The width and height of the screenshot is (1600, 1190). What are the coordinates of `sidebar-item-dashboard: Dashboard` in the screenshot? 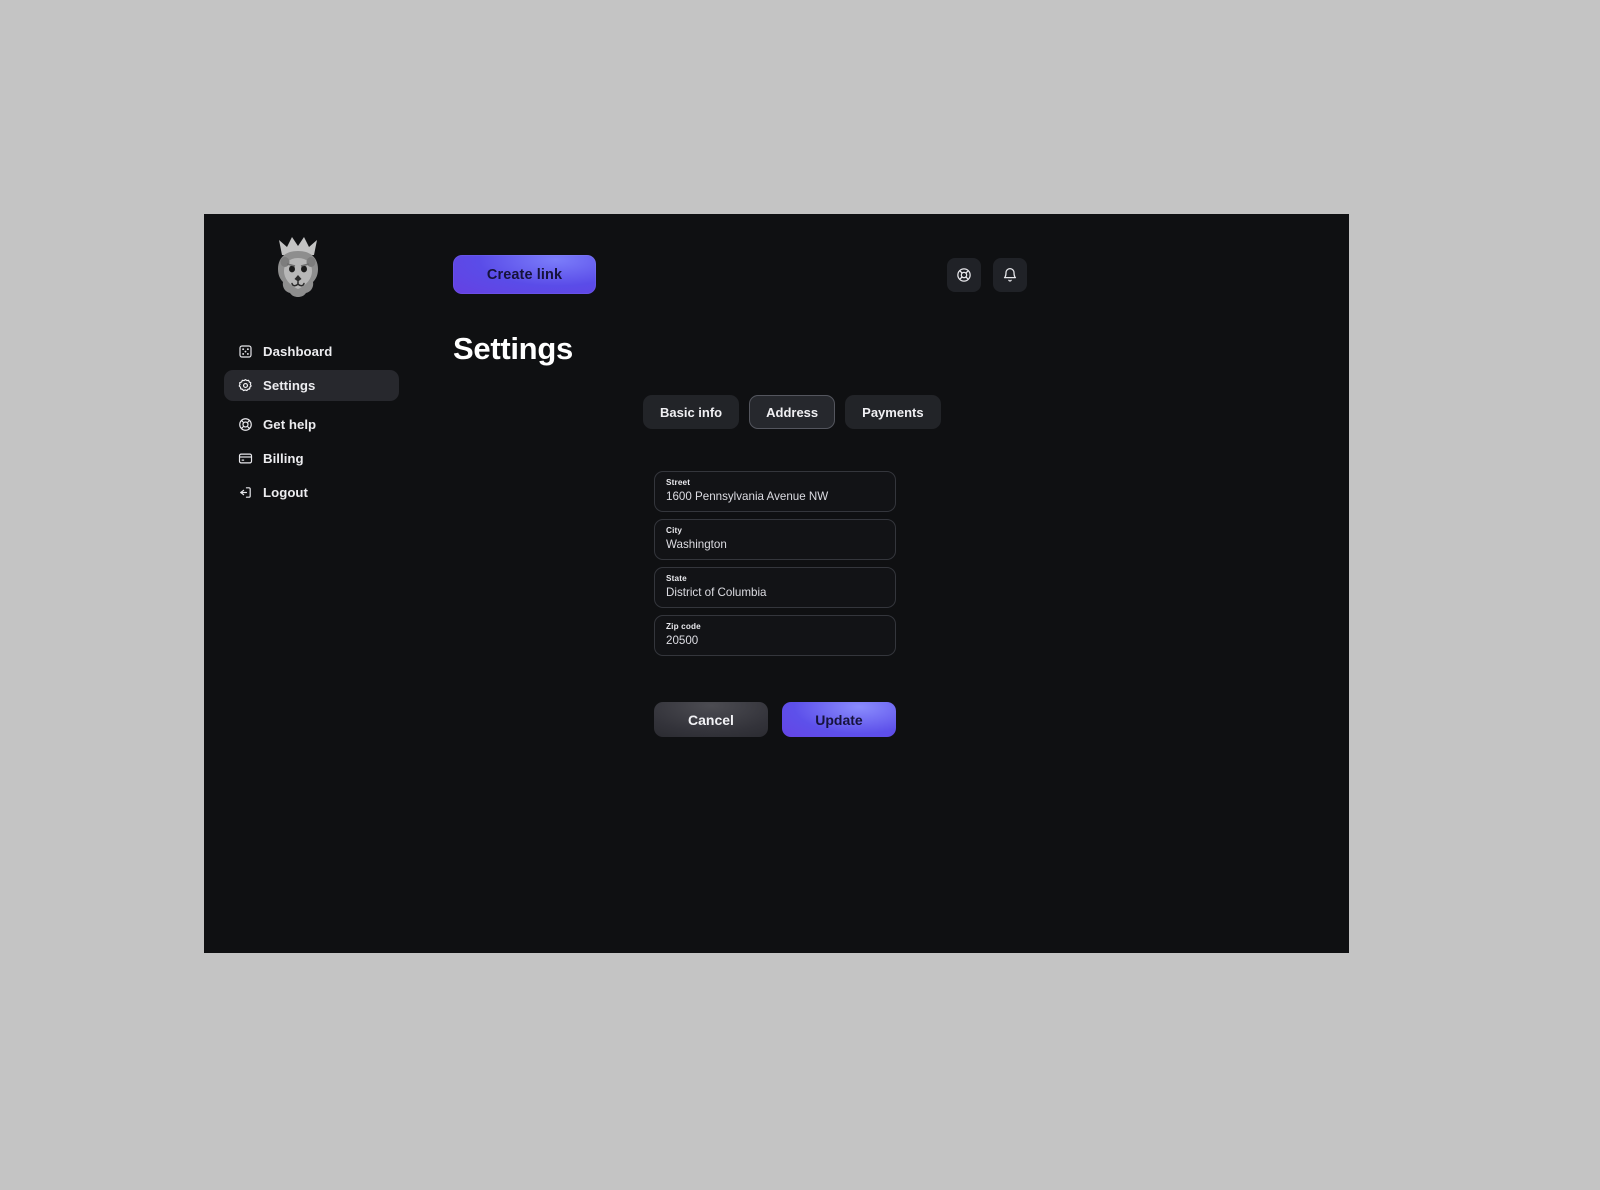 It's located at (311, 351).